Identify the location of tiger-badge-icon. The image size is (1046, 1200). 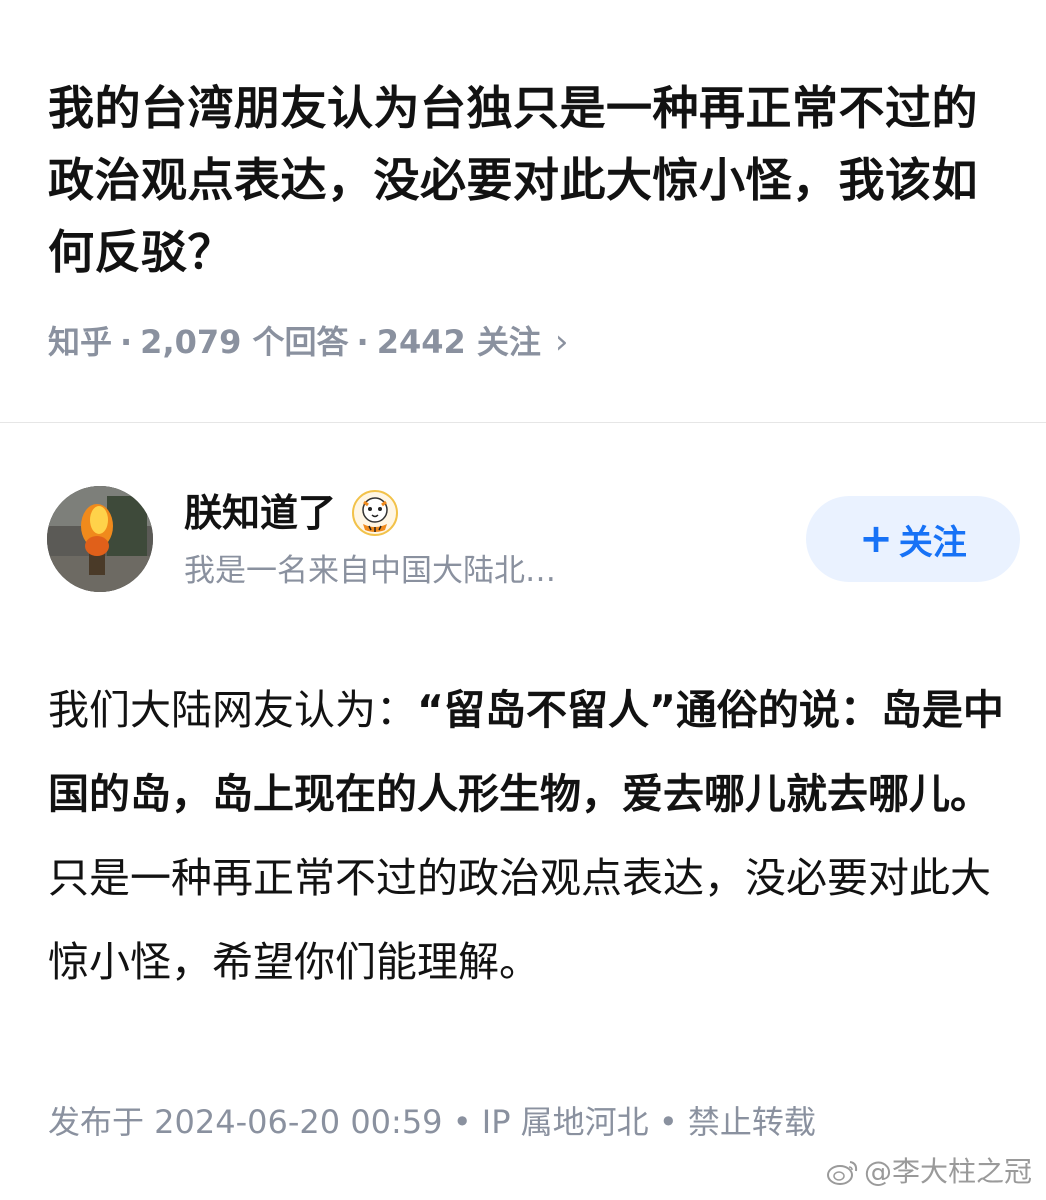
(375, 513).